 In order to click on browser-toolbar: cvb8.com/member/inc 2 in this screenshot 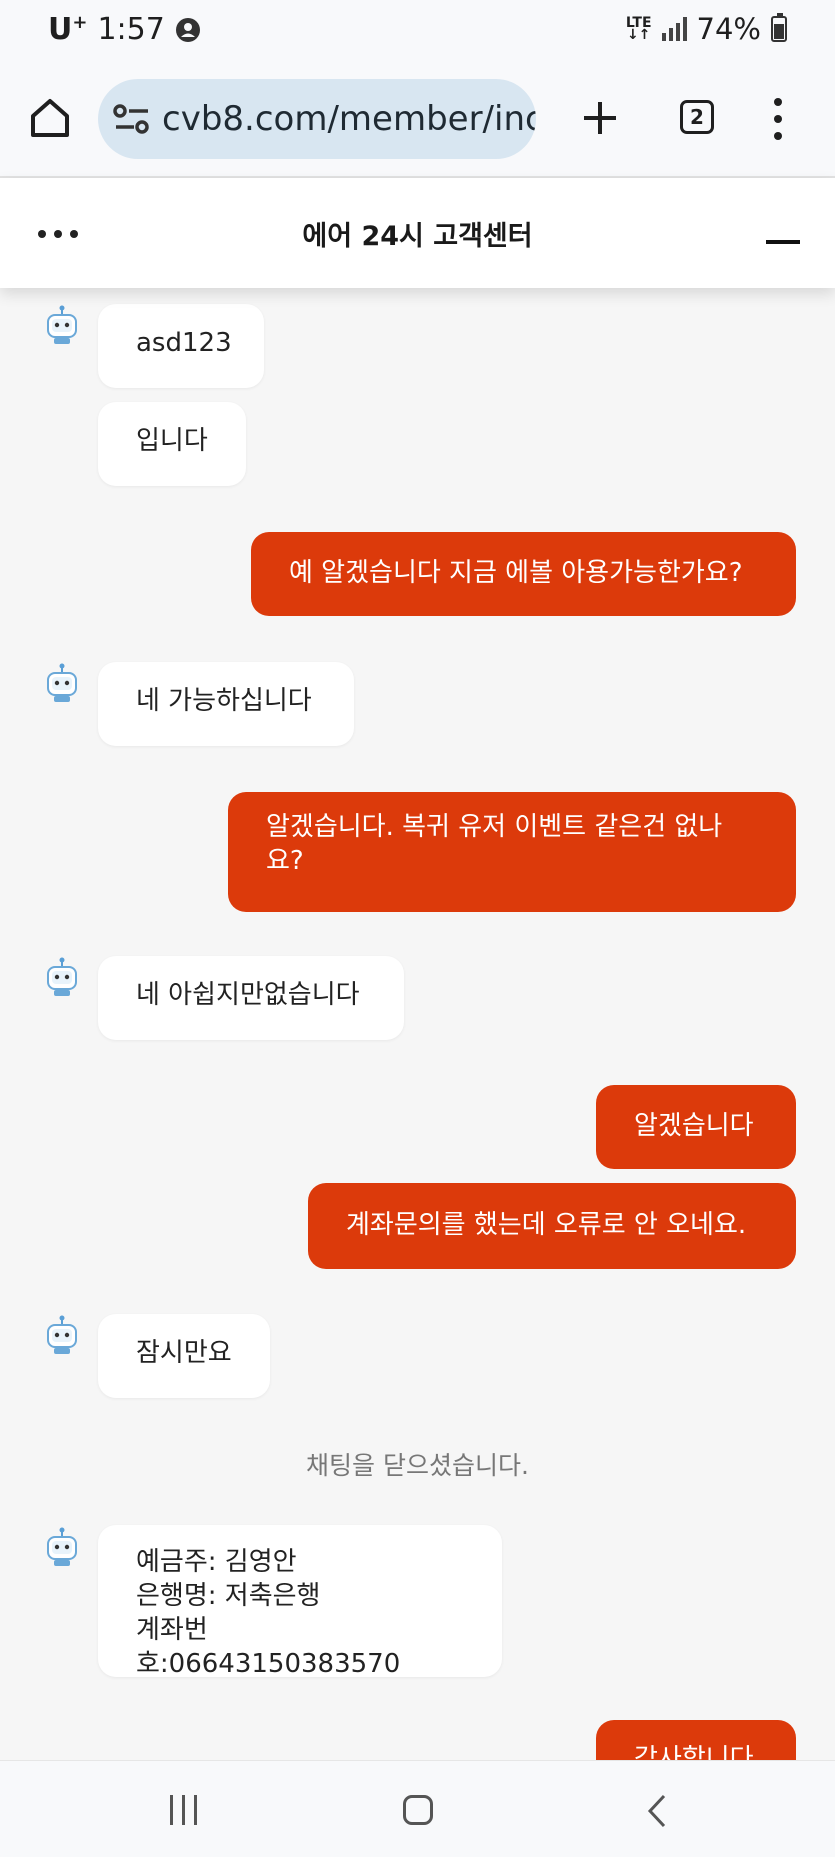, I will do `click(417, 120)`.